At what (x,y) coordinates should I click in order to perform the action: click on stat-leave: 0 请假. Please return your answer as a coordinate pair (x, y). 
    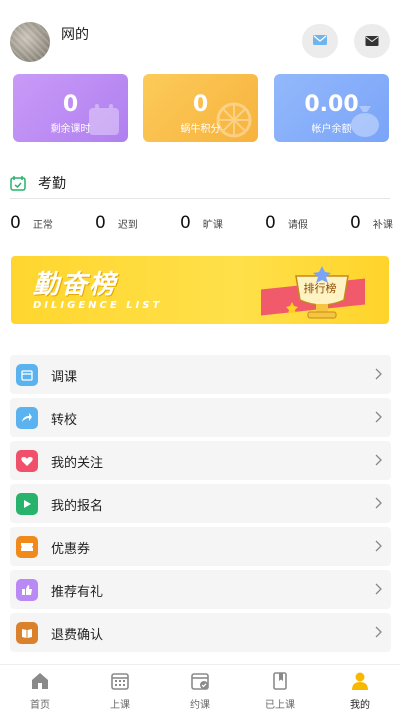
    Looking at the image, I should click on (286, 223).